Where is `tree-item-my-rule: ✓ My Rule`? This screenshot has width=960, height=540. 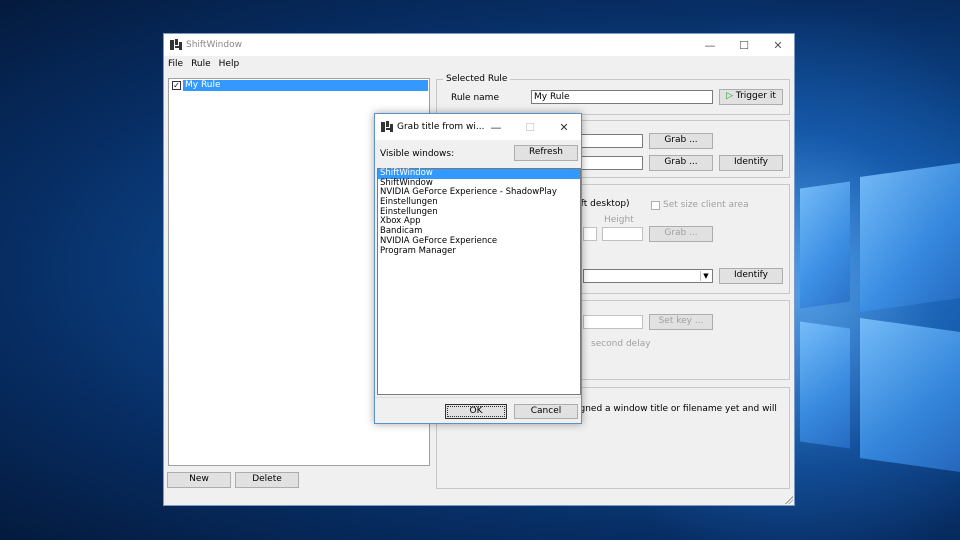
tree-item-my-rule: ✓ My Rule is located at coordinates (299, 85).